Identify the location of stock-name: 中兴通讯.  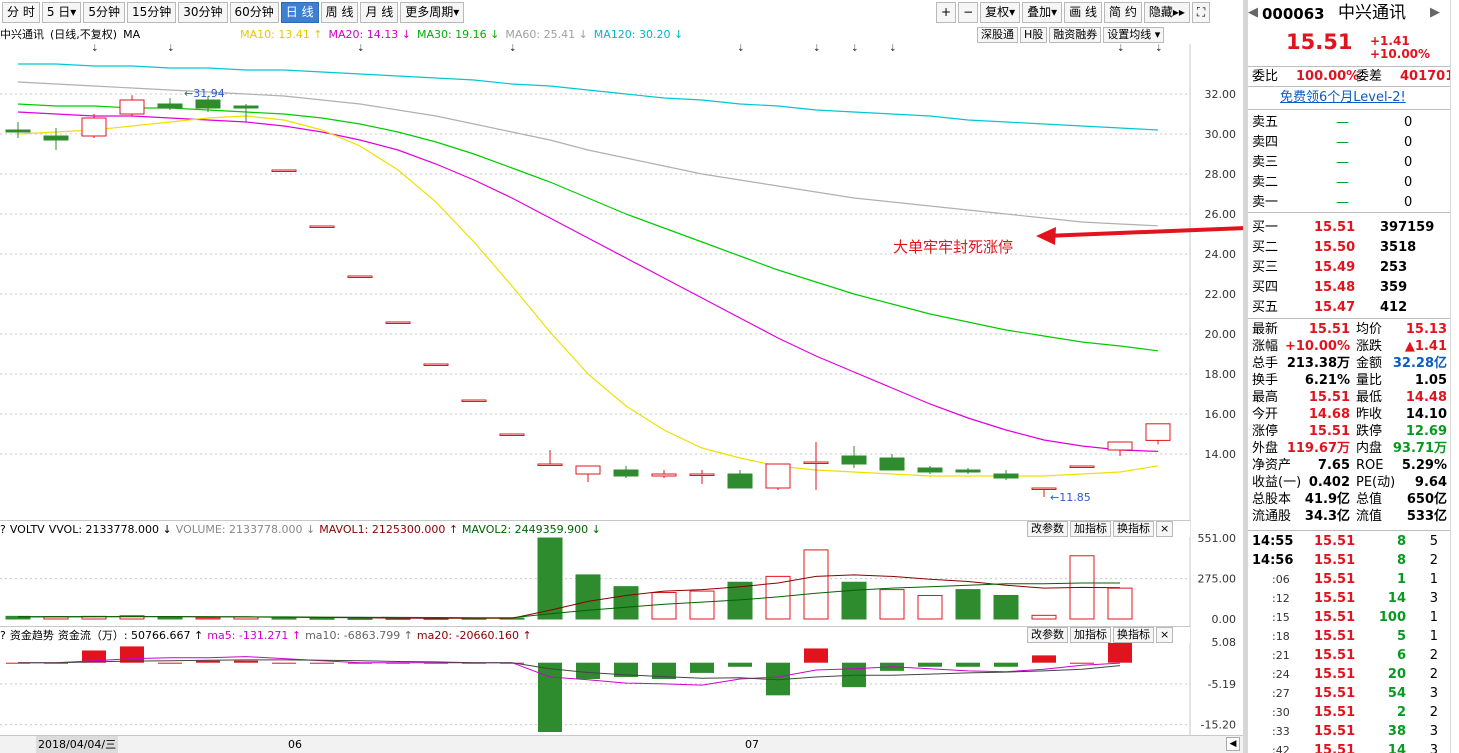
(1372, 13).